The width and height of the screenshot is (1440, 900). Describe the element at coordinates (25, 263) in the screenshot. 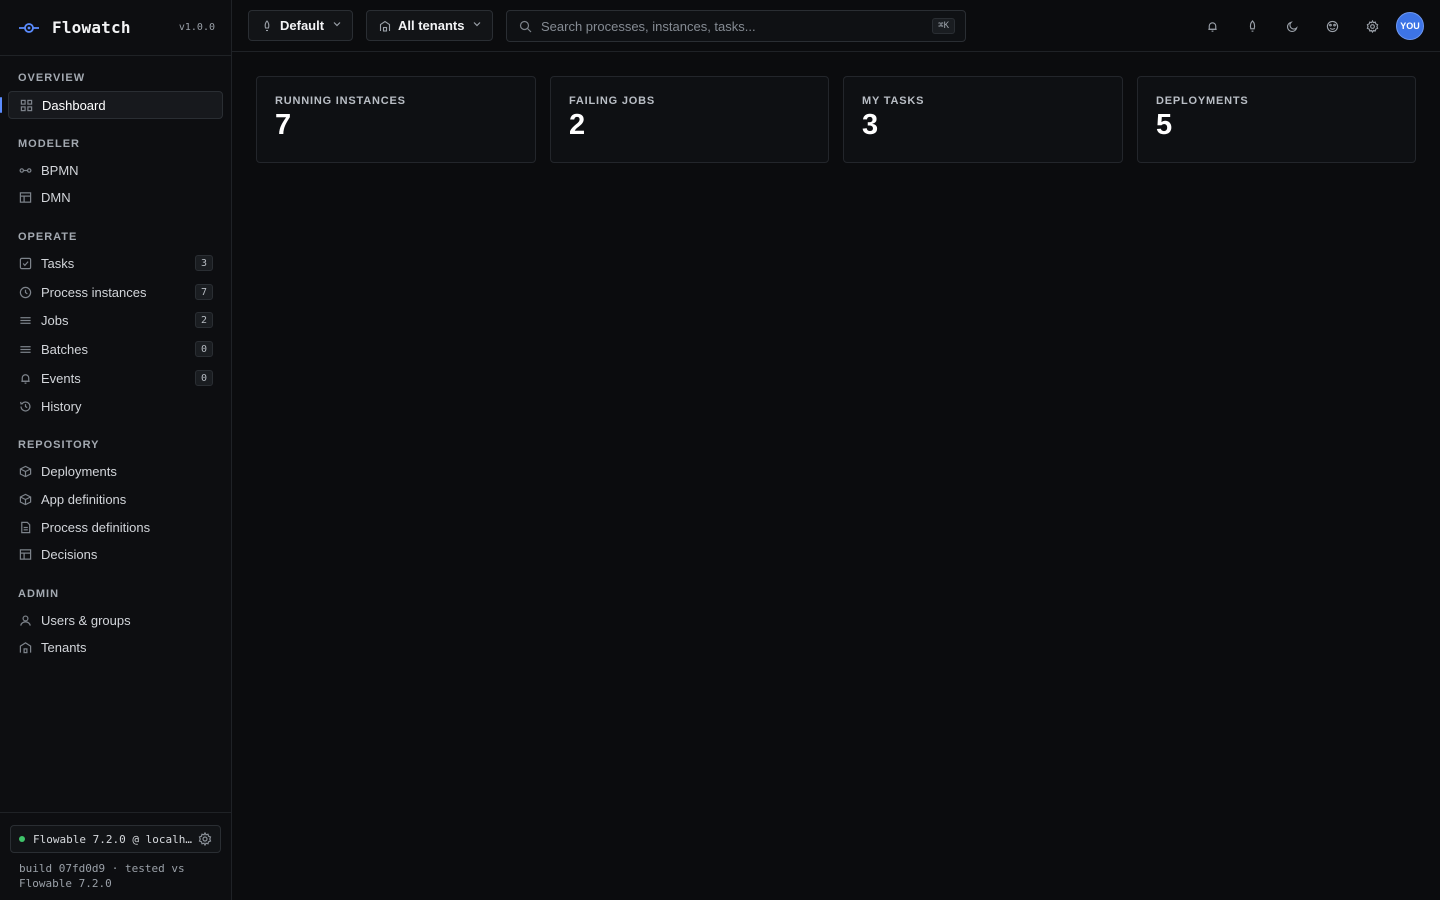

I see `checkbox-icon` at that location.